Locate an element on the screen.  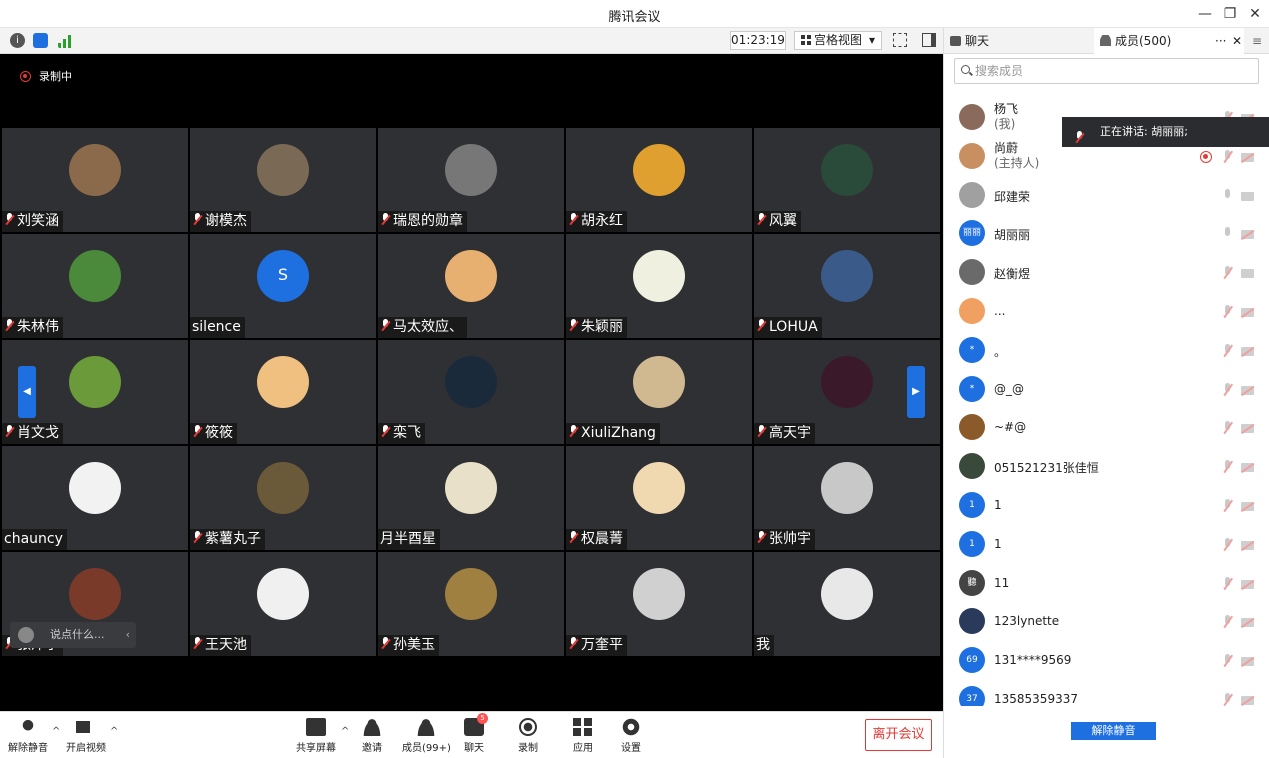
participant-tile: 谢模杰 is located at coordinates (283, 180).